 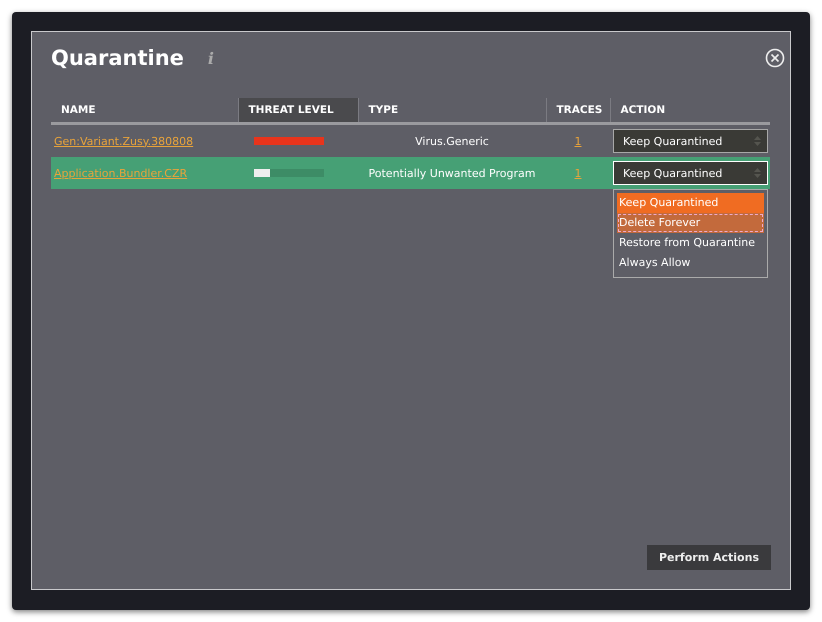 What do you see at coordinates (690, 111) in the screenshot?
I see `column-header: ACTION` at bounding box center [690, 111].